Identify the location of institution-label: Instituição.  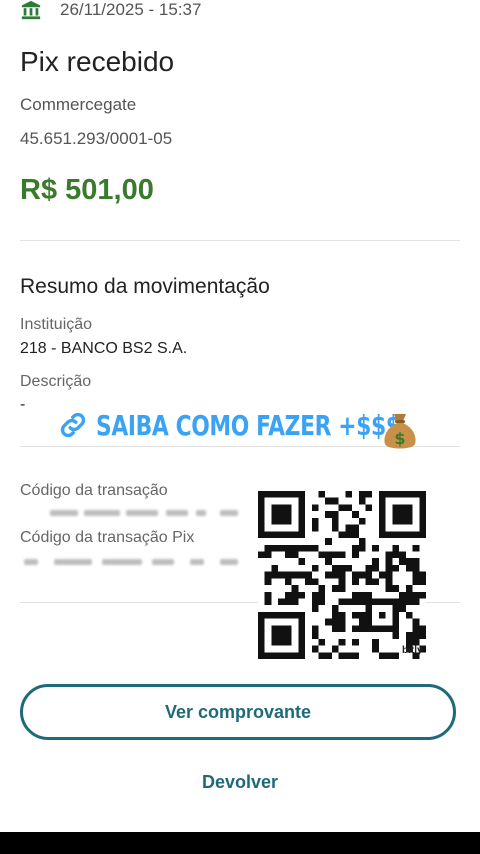
(56, 324).